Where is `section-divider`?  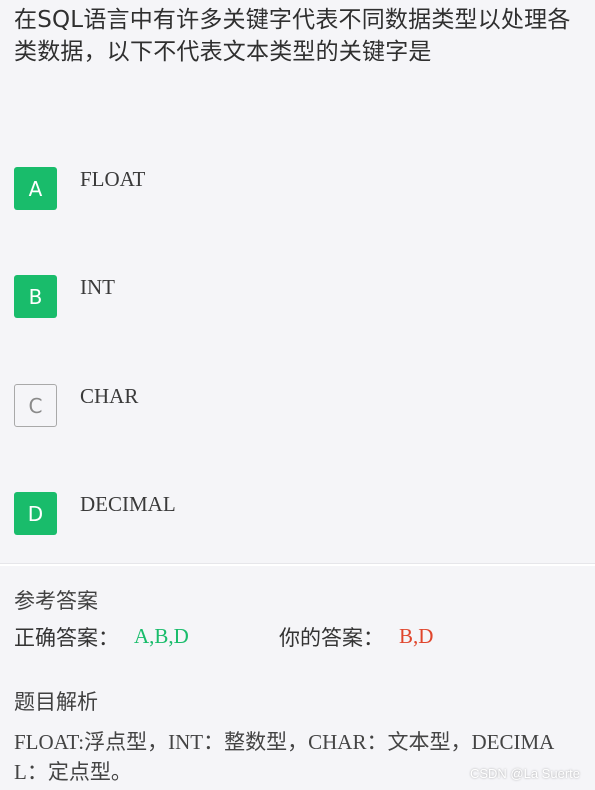
section-divider is located at coordinates (297, 564).